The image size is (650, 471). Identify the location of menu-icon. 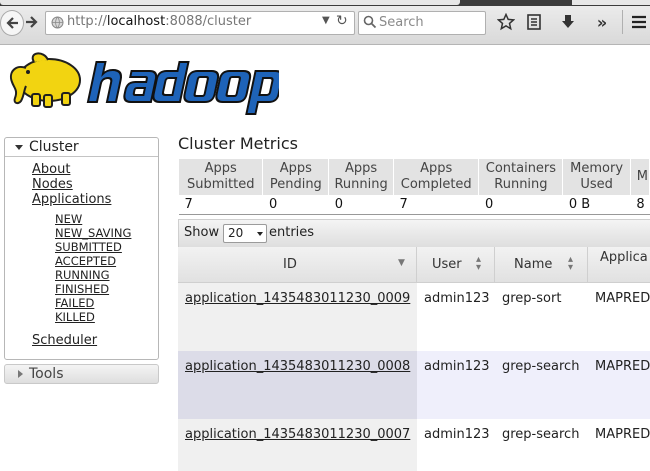
(639, 22).